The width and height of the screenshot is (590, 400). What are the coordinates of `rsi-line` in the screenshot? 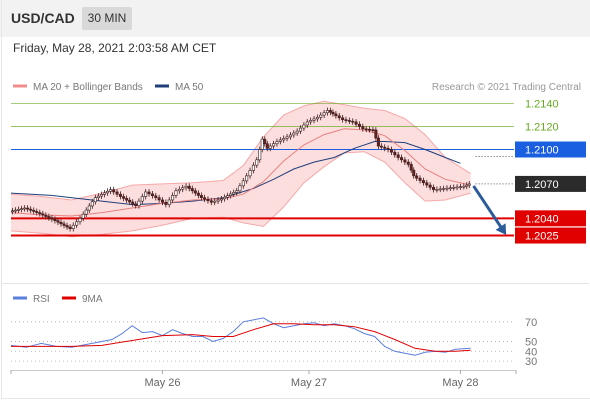 It's located at (240, 336).